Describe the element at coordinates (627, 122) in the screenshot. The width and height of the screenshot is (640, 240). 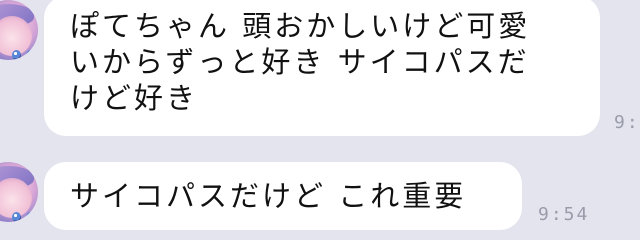
I see `message-timestamp: 9:5` at that location.